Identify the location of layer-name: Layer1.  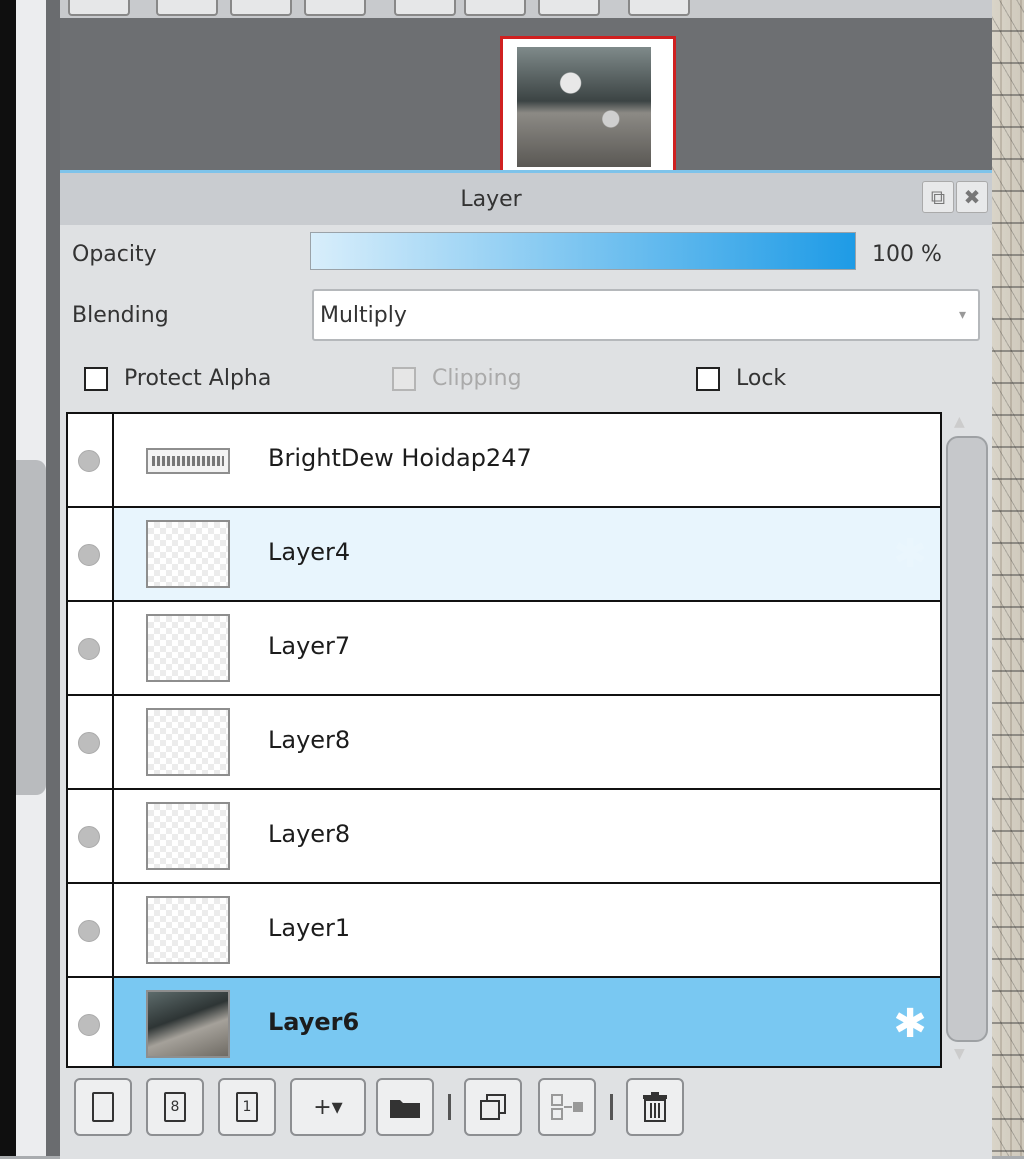
(309, 928).